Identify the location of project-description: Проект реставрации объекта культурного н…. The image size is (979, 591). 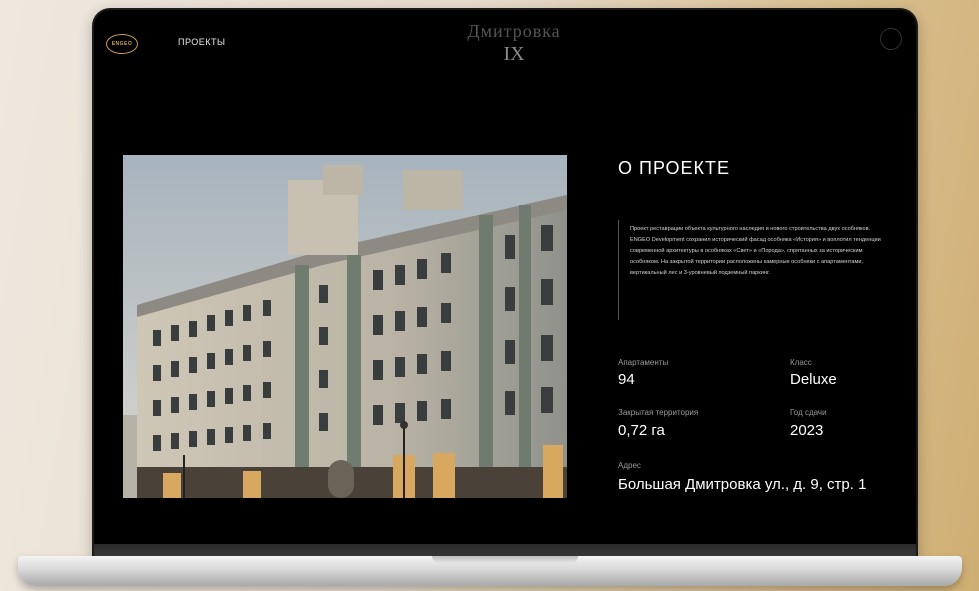
(755, 251).